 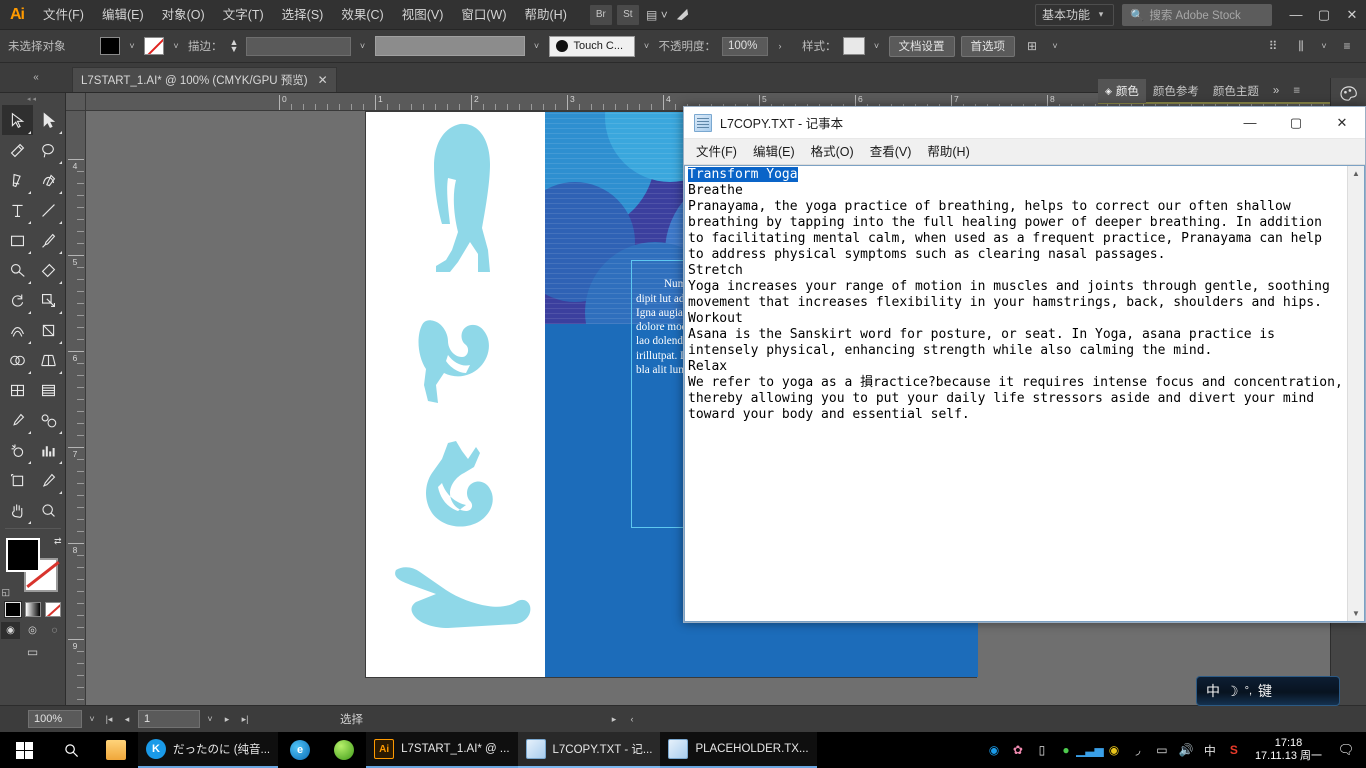 I want to click on yellow-disc-icon: ◉, so click(x=1114, y=750).